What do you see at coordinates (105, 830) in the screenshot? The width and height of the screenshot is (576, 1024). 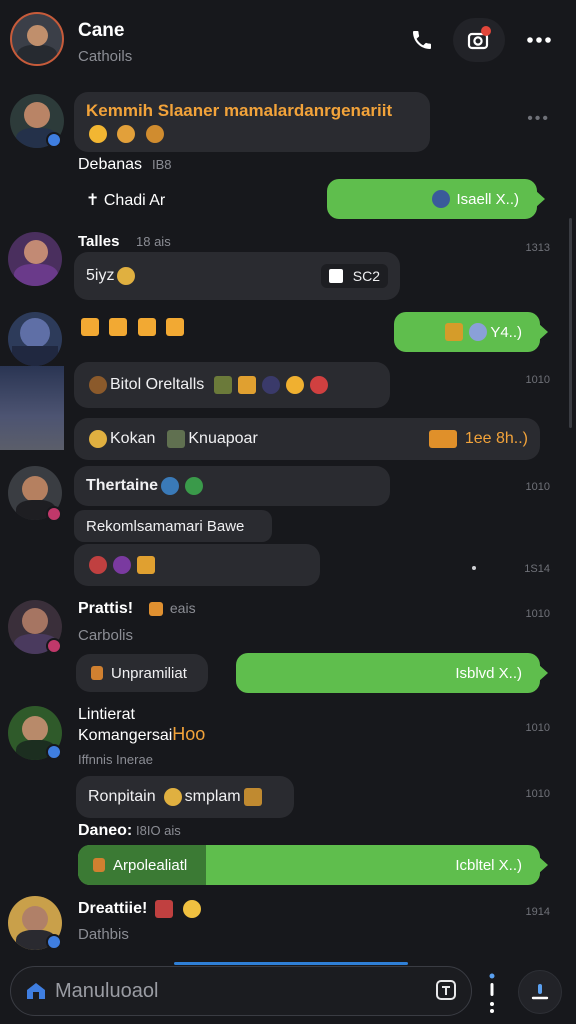 I see `sender-label: Daneo:` at bounding box center [105, 830].